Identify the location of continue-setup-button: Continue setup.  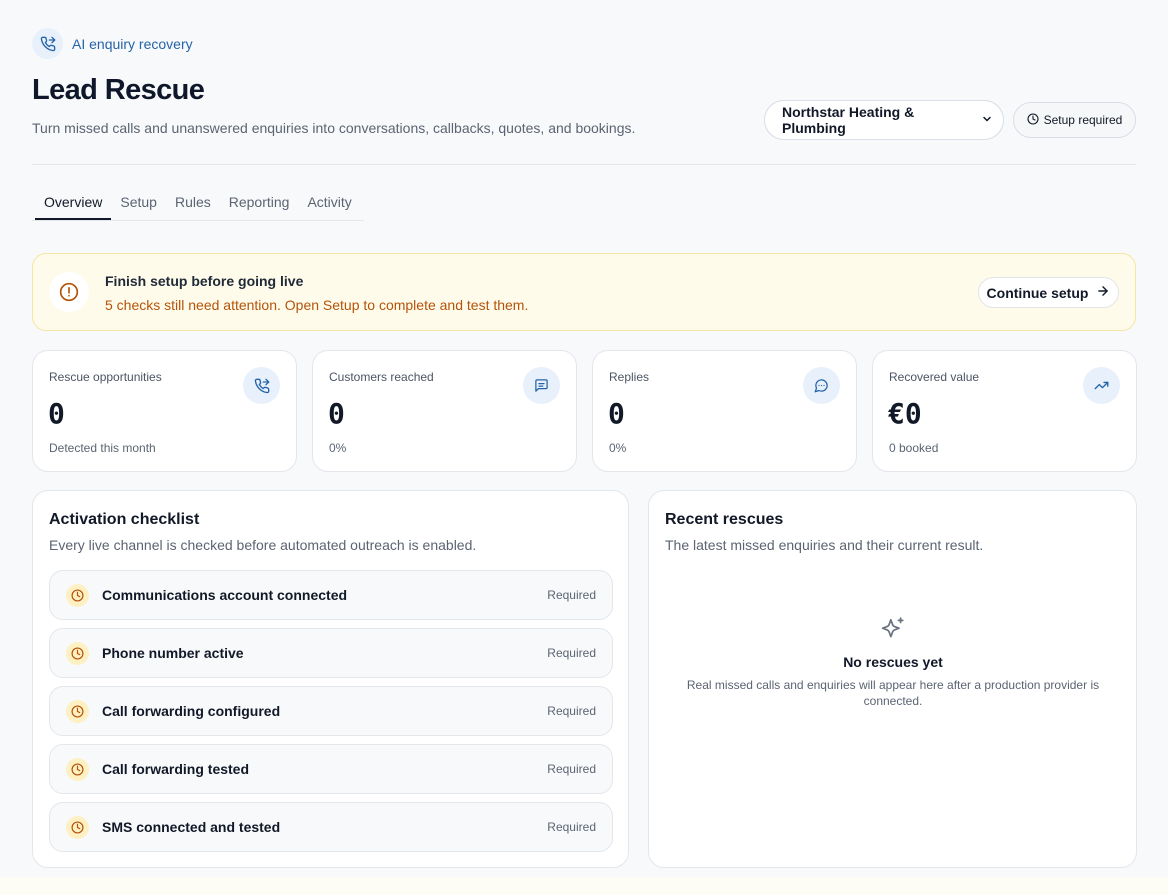
(1048, 292).